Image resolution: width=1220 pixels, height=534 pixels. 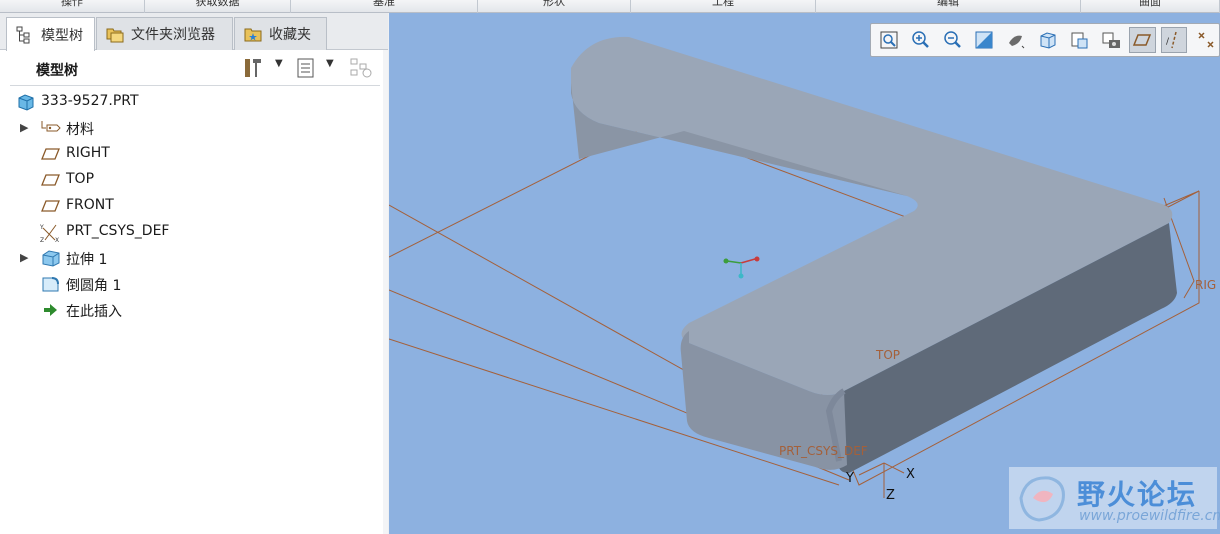 I want to click on tab-model-tree: 模型树, so click(x=50, y=34).